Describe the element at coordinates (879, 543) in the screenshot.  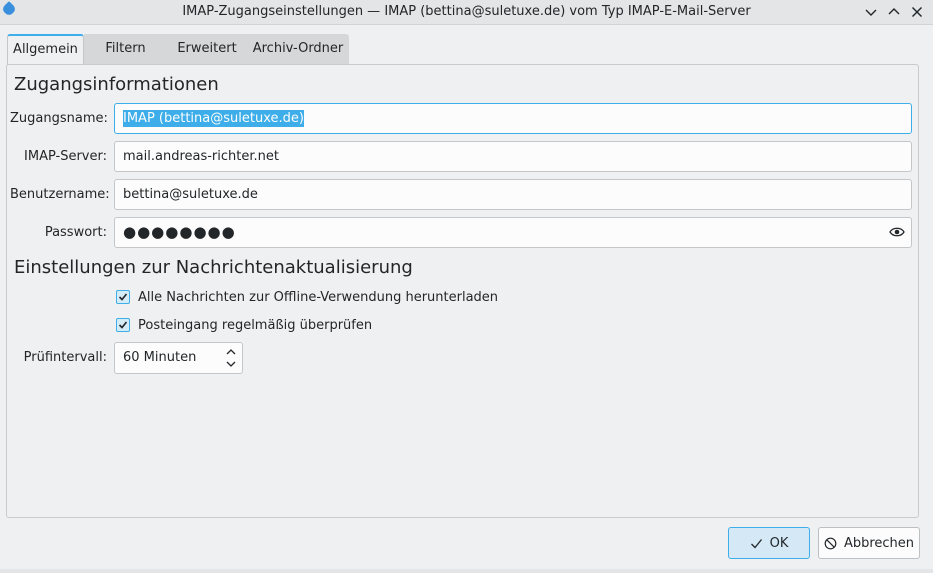
I see `cancel-button-label: Abbrechen` at that location.